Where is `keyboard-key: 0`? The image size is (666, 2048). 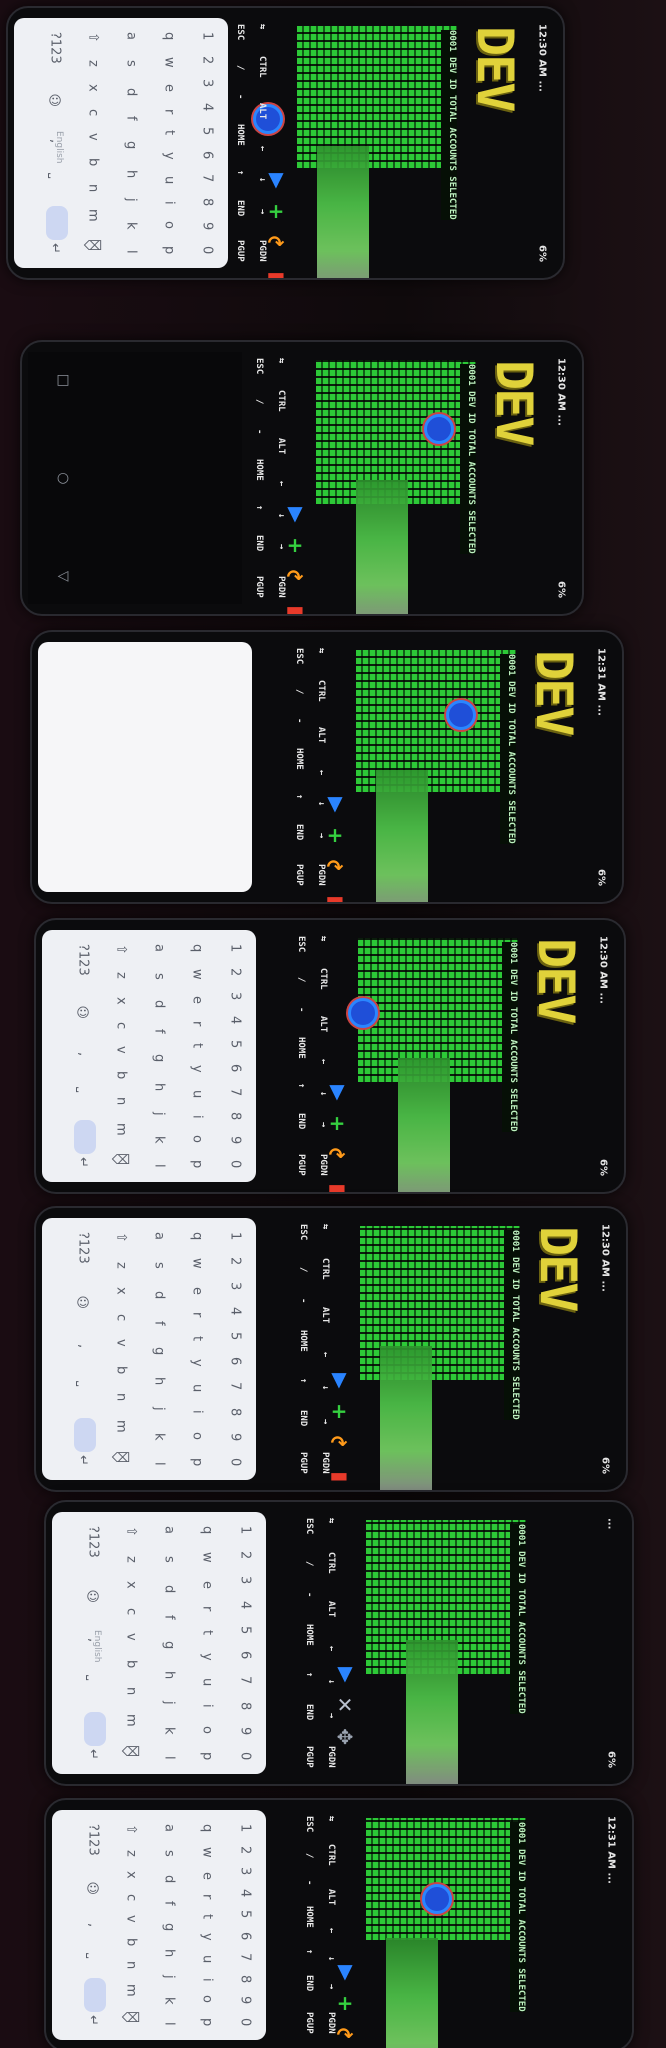
keyboard-key: 0 is located at coordinates (235, 1164).